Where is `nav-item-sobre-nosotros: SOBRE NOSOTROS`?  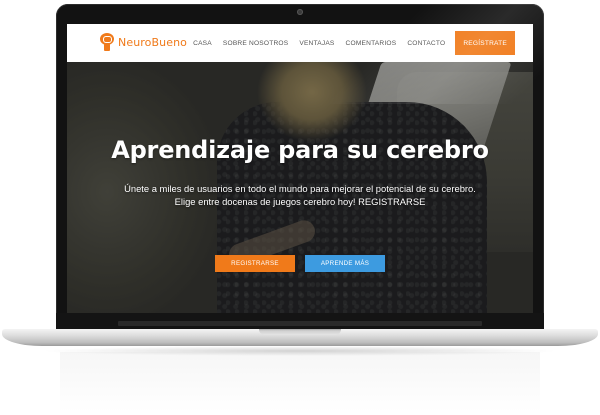
nav-item-sobre-nosotros: SOBRE NOSOTROS is located at coordinates (255, 43).